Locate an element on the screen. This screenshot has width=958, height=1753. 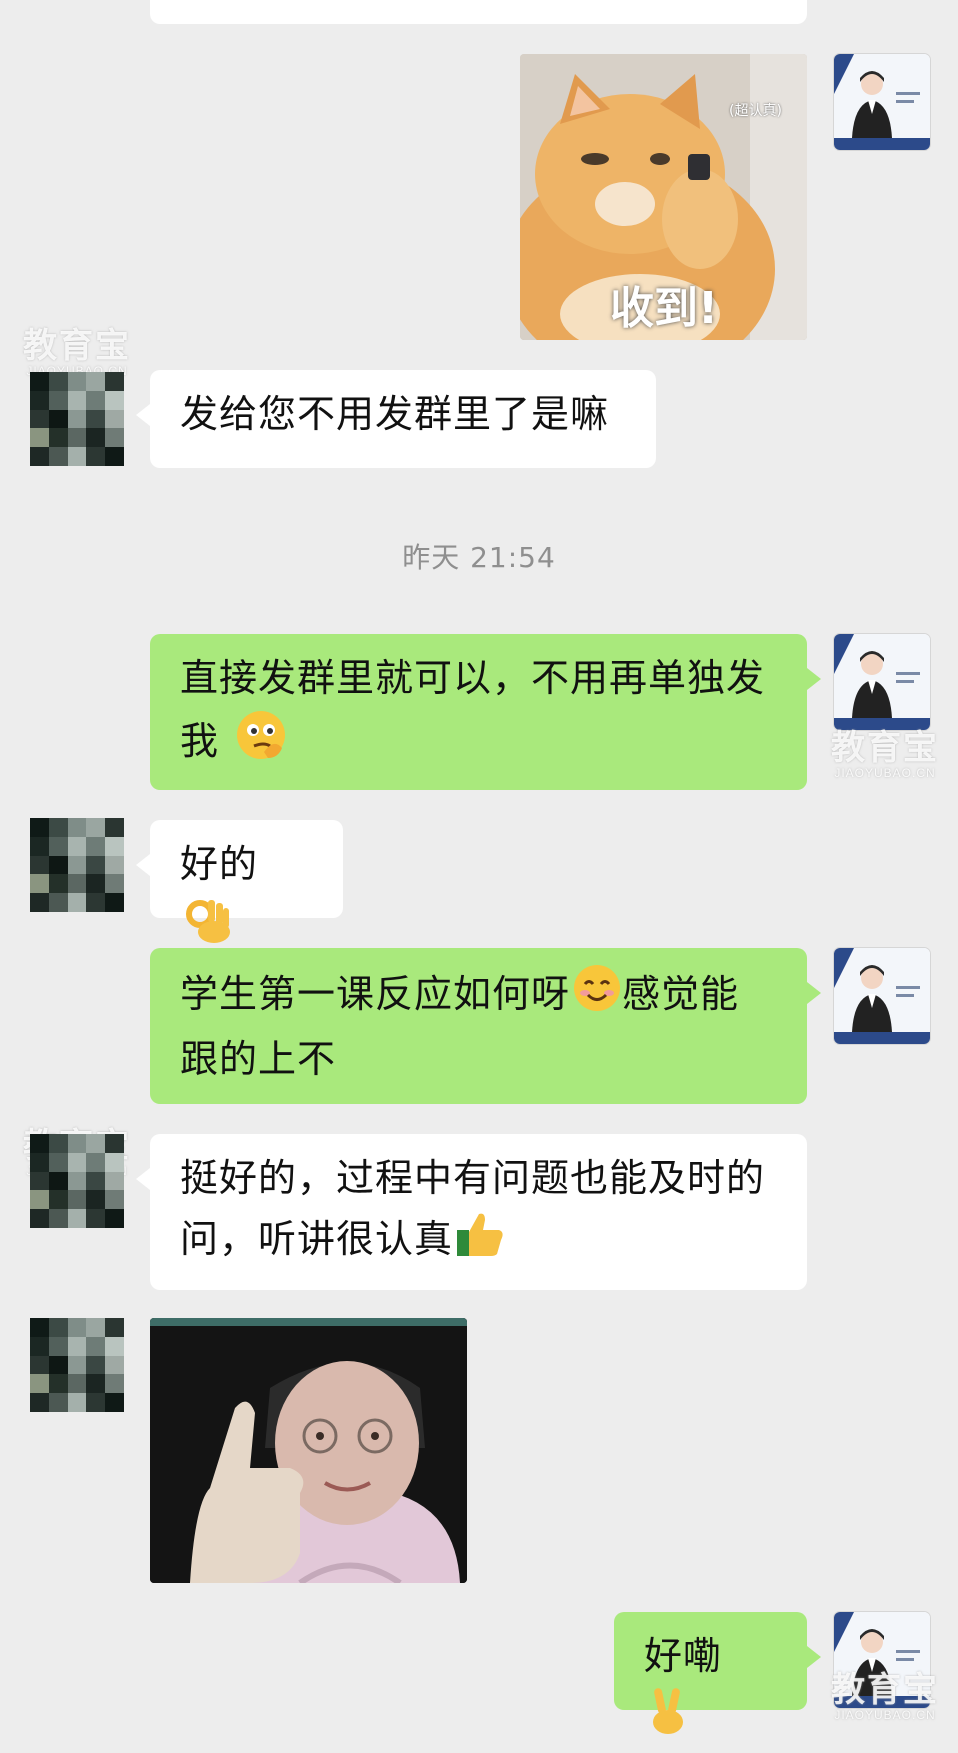
message-text-line: 问，听讲很认真 is located at coordinates (478, 1241).